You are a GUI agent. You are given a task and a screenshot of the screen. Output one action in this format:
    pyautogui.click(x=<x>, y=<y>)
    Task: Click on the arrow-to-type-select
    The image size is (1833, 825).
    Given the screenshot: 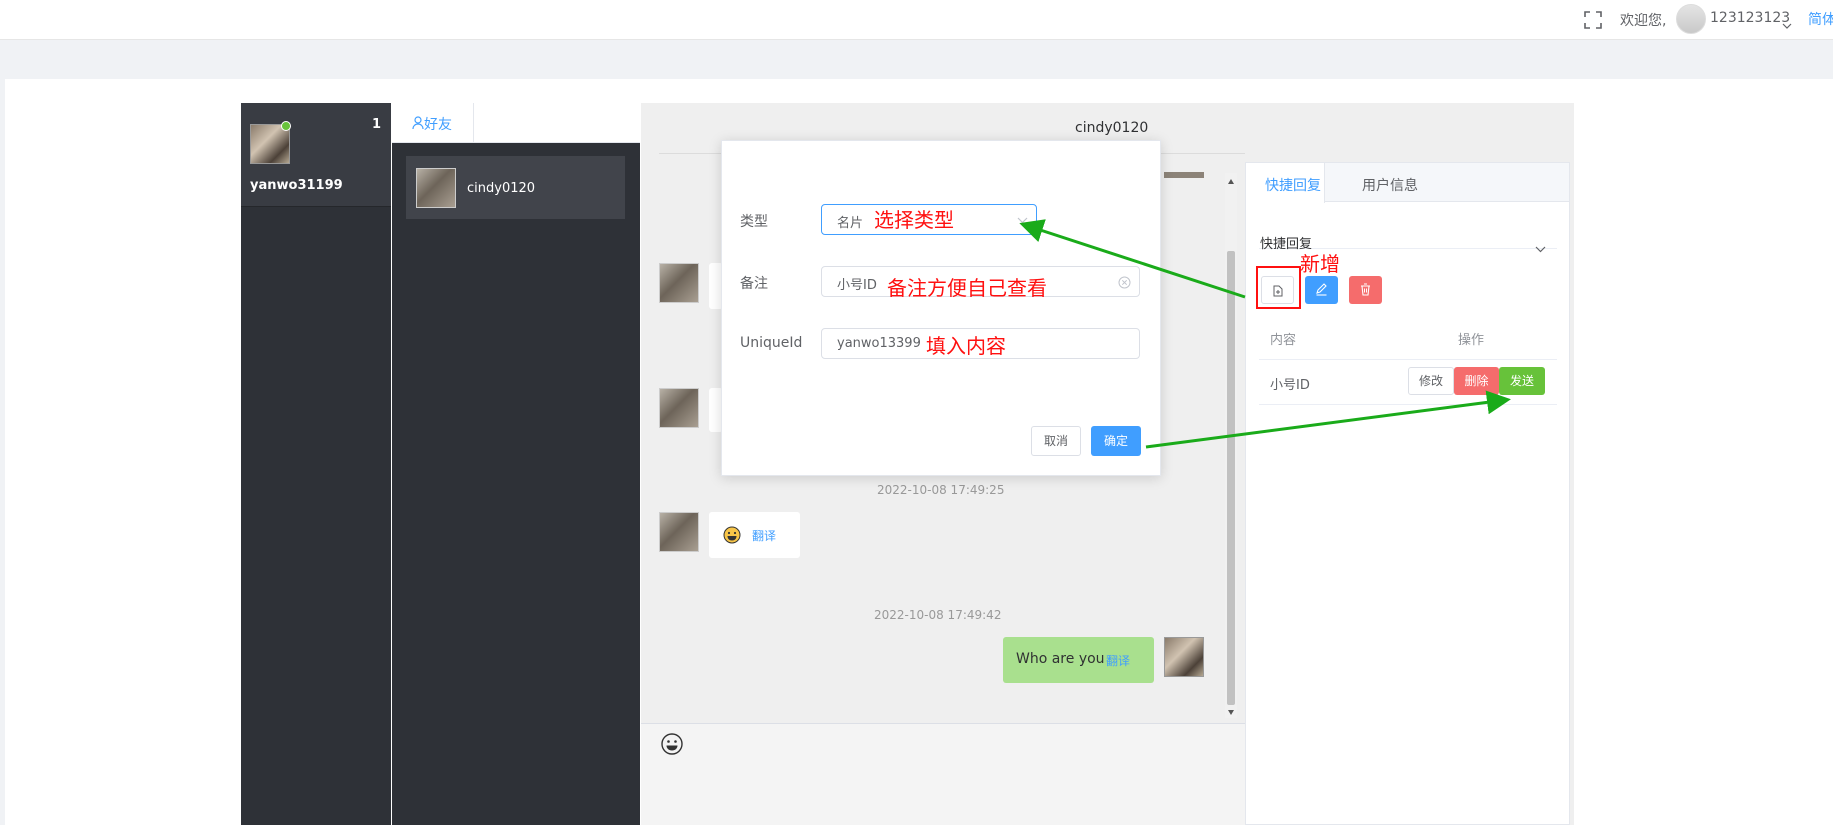 What is the action you would take?
    pyautogui.click(x=1132, y=259)
    